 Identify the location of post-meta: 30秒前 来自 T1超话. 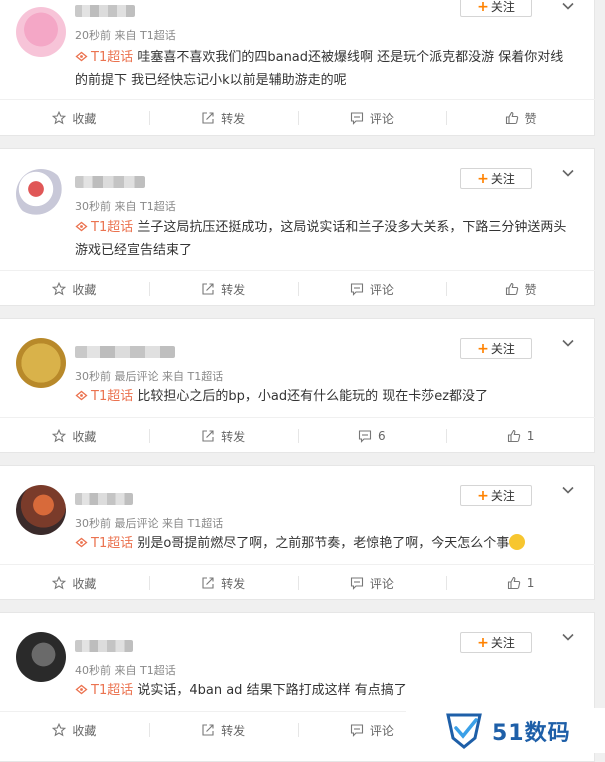
(125, 206).